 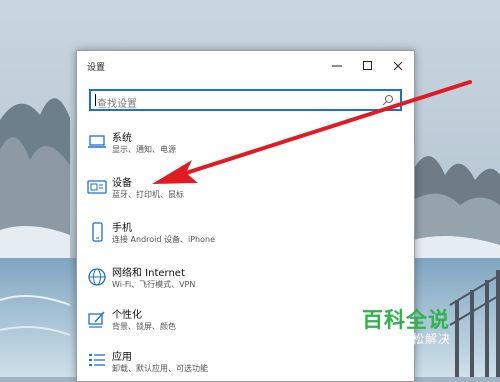 I want to click on category-subtitle: 背景、锁屏、颜色, so click(x=144, y=326).